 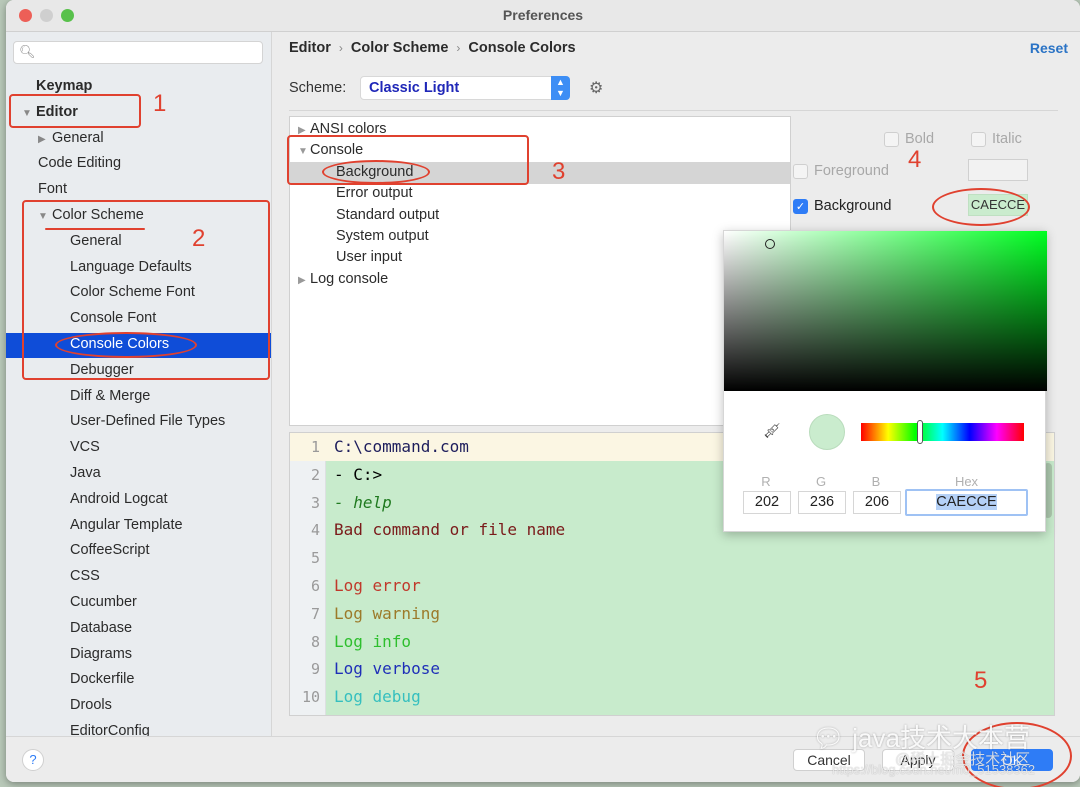 I want to click on g-label: G, so click(x=821, y=481).